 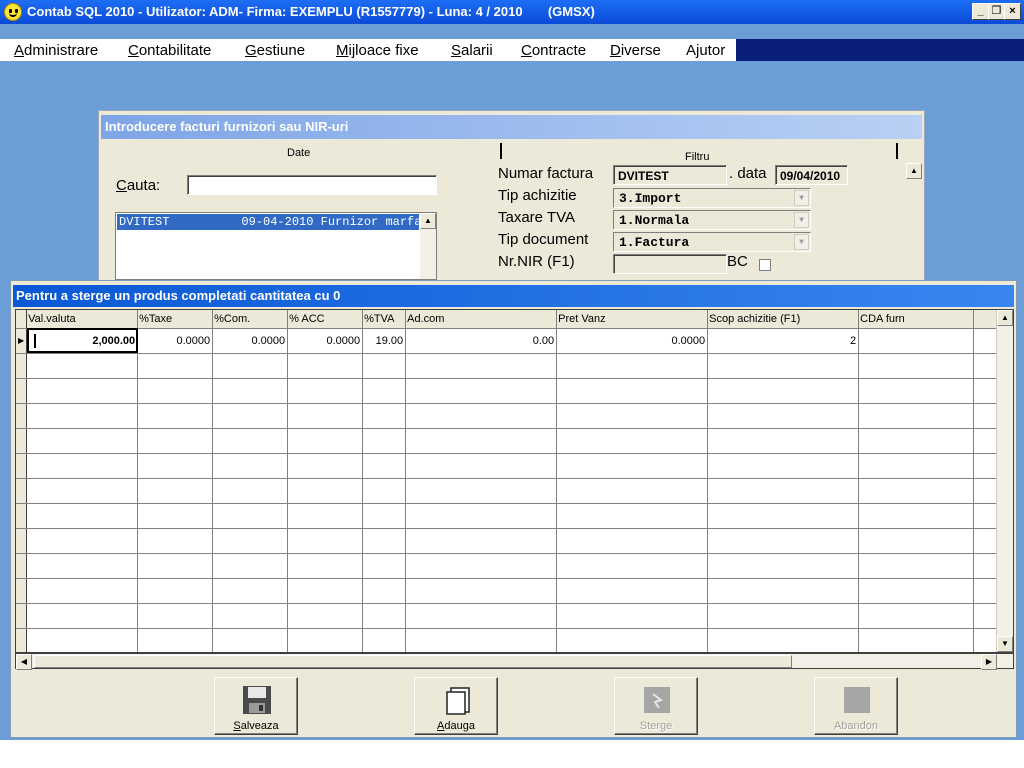 I want to click on invoice-number-field: DVITEST, so click(x=670, y=175).